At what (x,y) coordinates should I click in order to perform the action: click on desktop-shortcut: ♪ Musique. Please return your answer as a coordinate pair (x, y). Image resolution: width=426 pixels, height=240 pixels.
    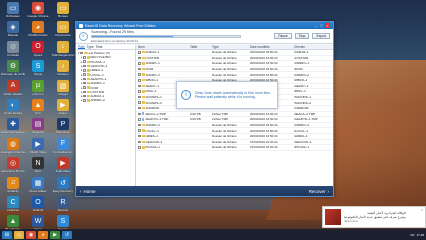
    Looking at the image, I should click on (63, 68).